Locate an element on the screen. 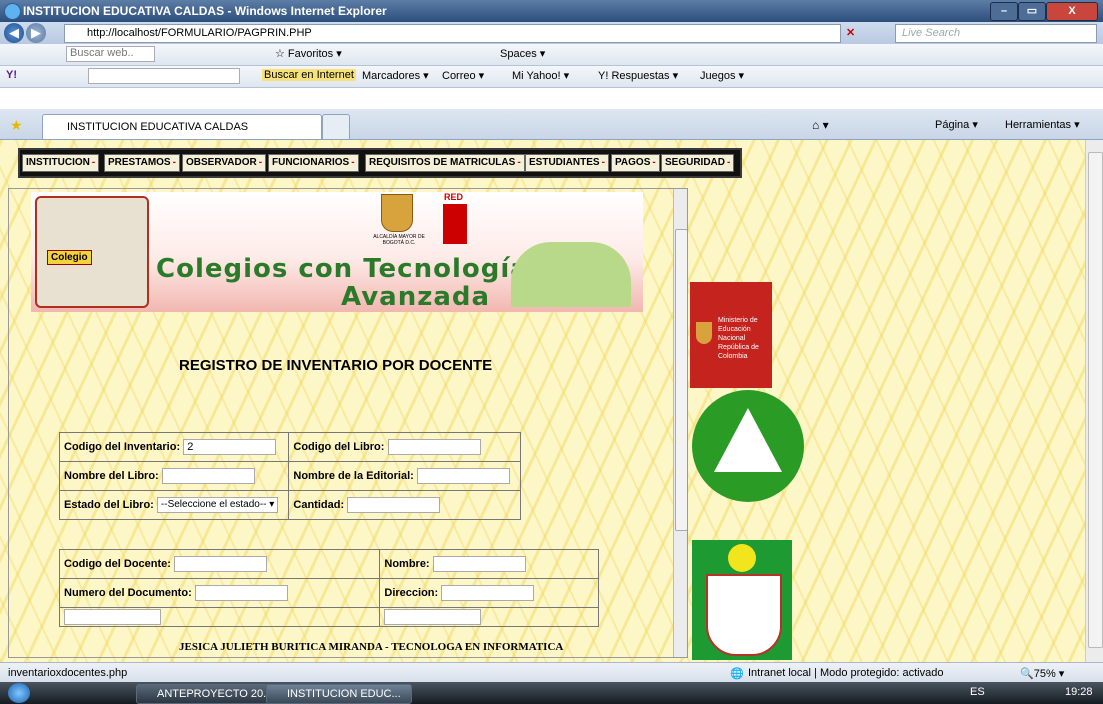  triangle-emblem-icon is located at coordinates (748, 440).